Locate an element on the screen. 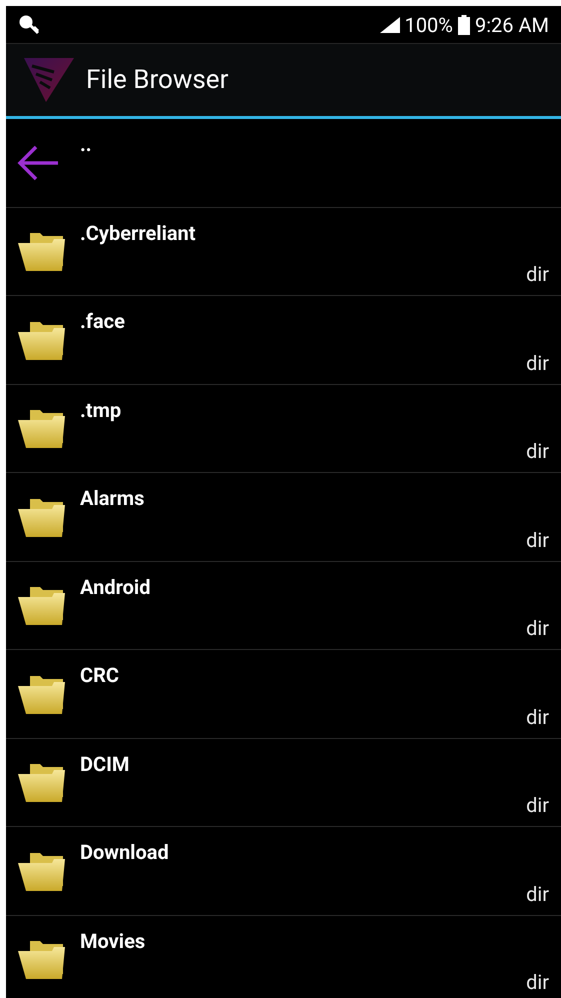  file-name: Movies is located at coordinates (113, 941).